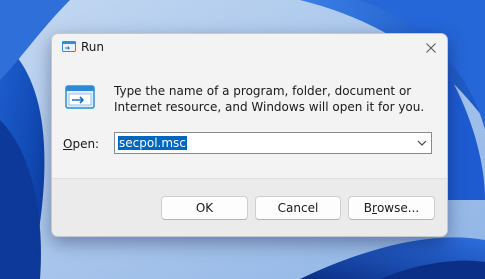 Image resolution: width=485 pixels, height=279 pixels. I want to click on run-app-icon, so click(69, 46).